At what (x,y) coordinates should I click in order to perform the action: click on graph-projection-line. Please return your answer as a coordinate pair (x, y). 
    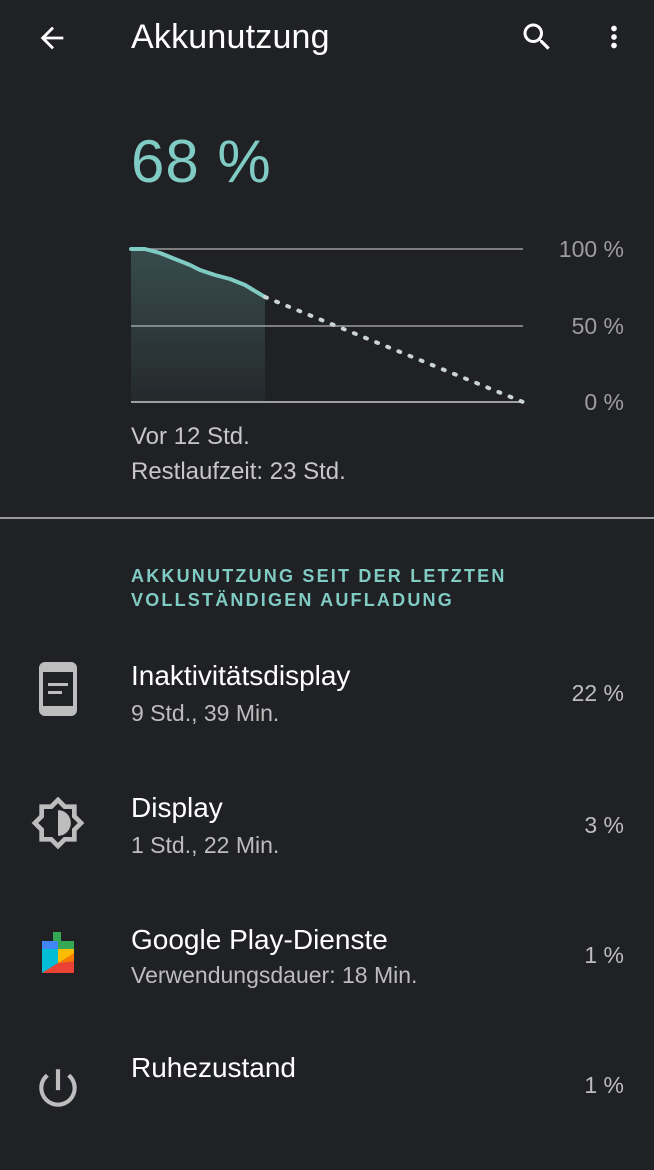
    Looking at the image, I should click on (394, 349).